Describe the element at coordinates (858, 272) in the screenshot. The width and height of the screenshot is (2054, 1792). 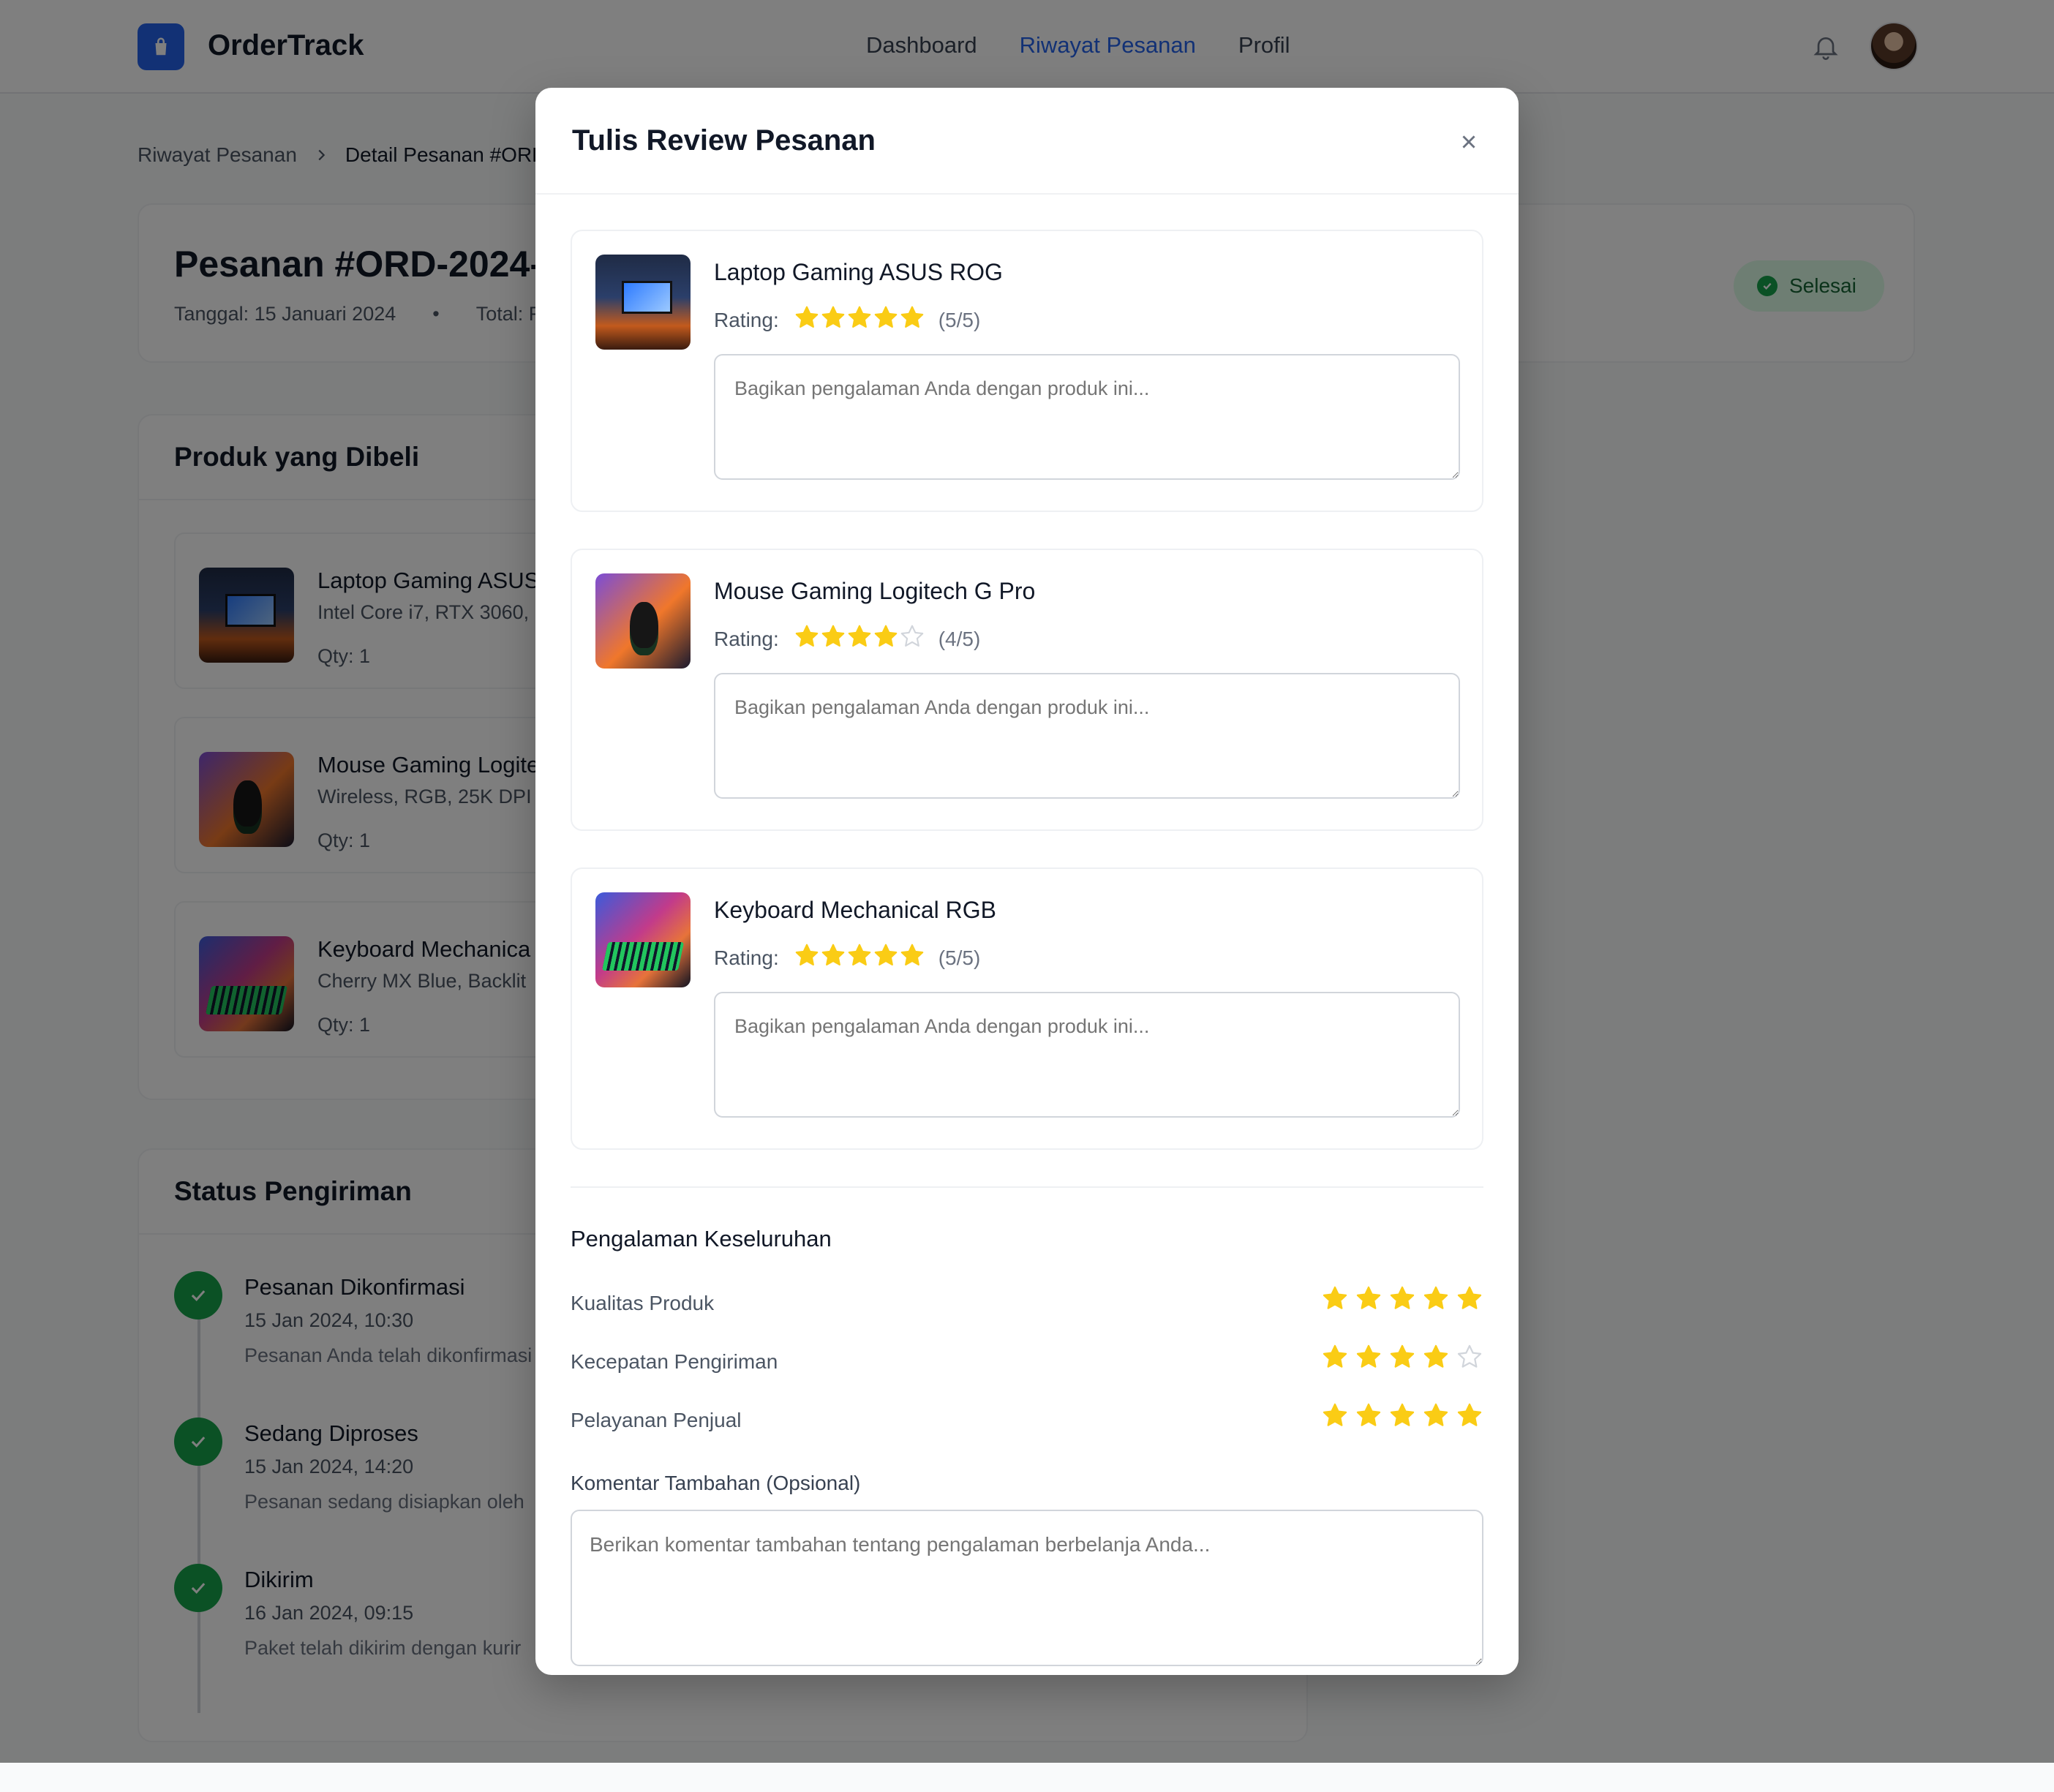
I see `review-product-name: Laptop Gaming ASUS ROG` at that location.